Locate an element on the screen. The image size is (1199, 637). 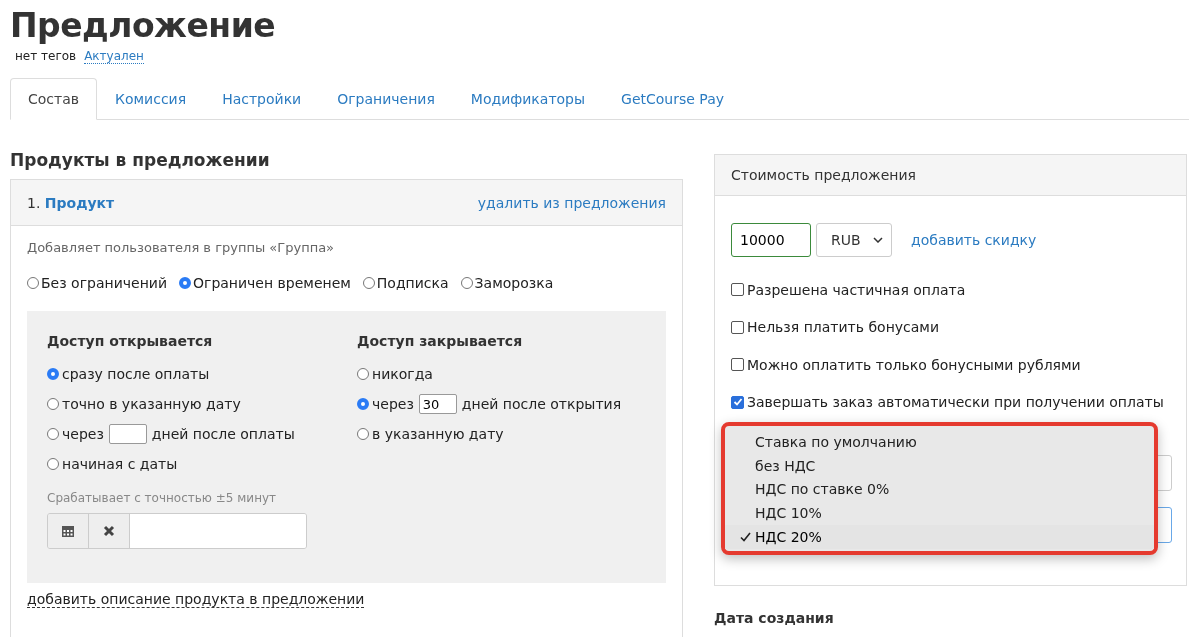
option-label: дней после открытия is located at coordinates (541, 404).